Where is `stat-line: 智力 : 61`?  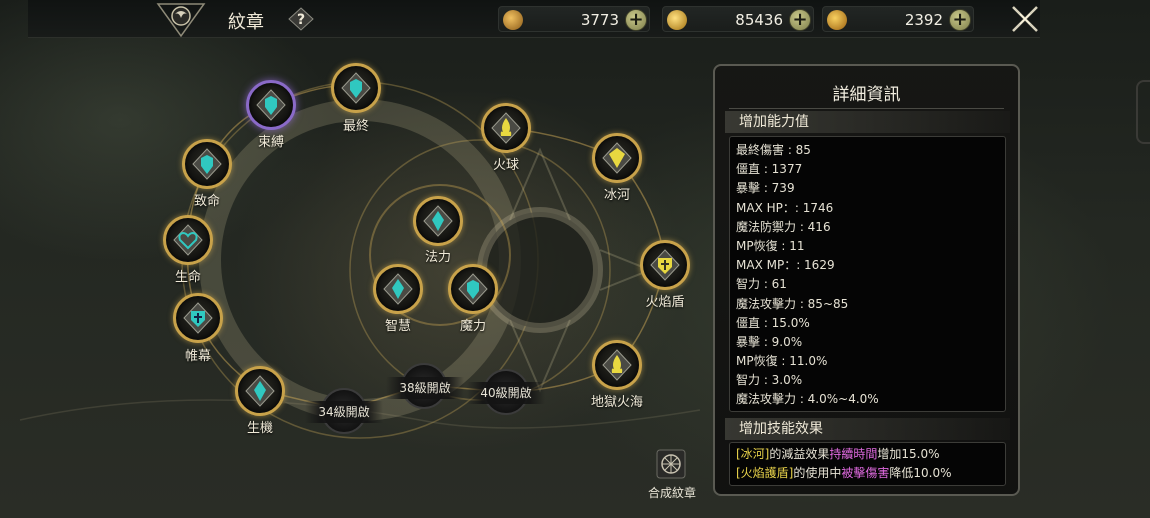 stat-line: 智力 : 61 is located at coordinates (761, 284).